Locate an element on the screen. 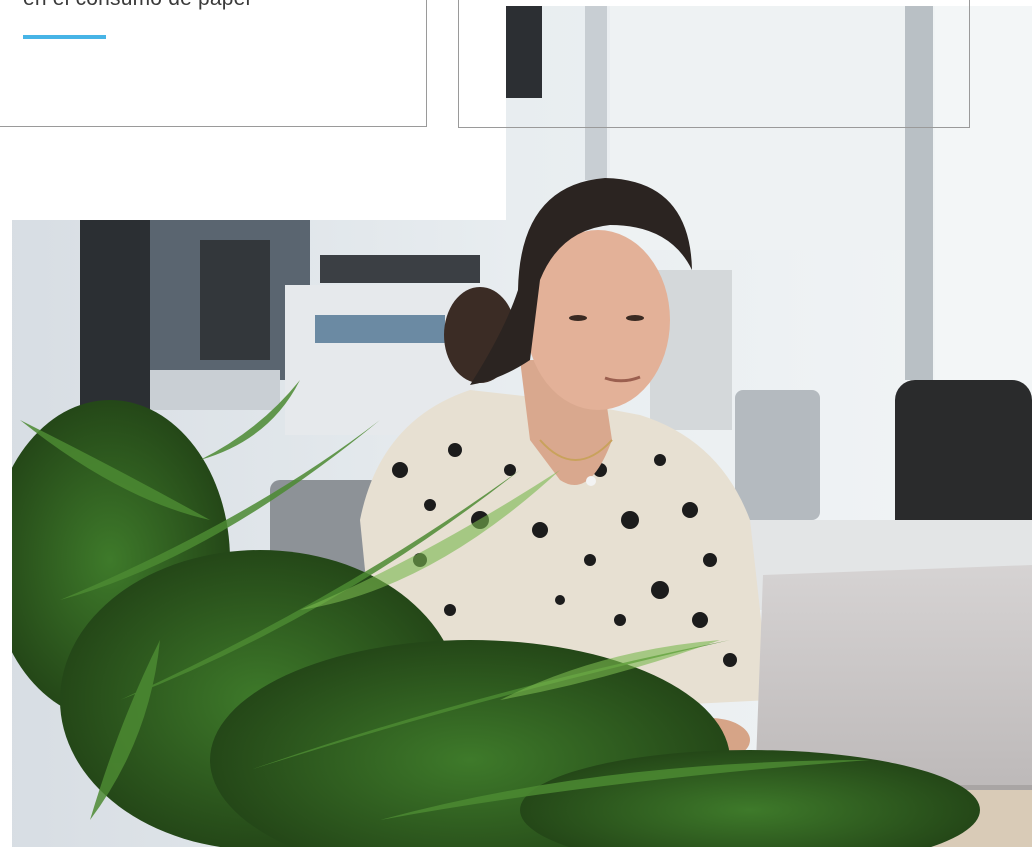 This screenshot has height=847, width=1032. info-card-left: en el consumo de paper is located at coordinates (213, 63).